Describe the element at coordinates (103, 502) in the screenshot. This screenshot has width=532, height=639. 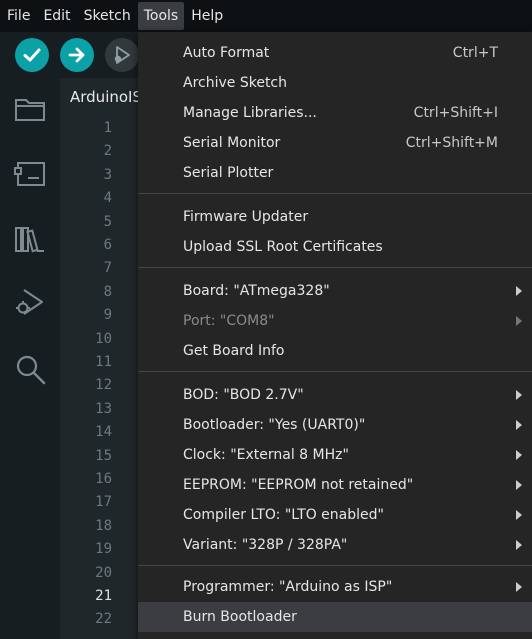
I see `line-number: 17` at that location.